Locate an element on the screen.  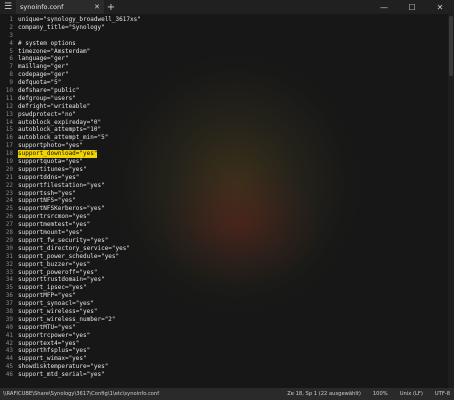
line-text: supportssh="yes" is located at coordinates (47, 193).